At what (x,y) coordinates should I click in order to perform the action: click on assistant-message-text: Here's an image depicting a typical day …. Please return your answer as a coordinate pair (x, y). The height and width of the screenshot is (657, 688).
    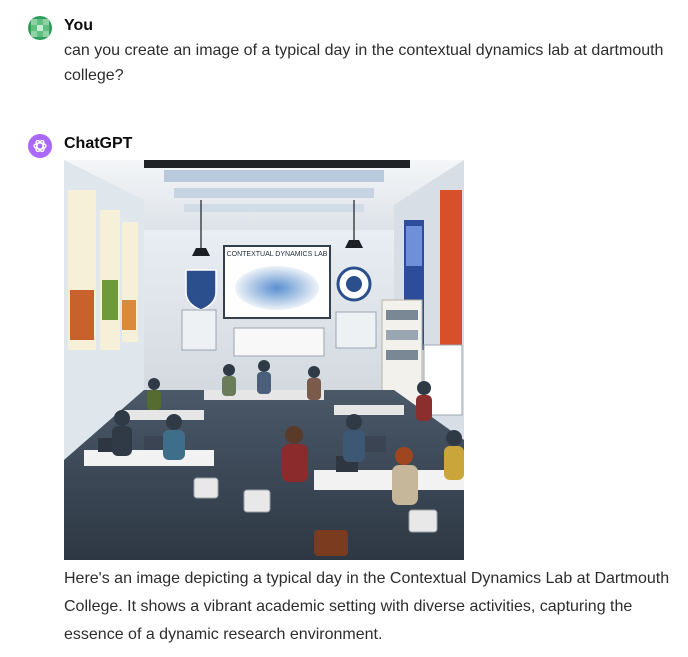
    Looking at the image, I should click on (367, 606).